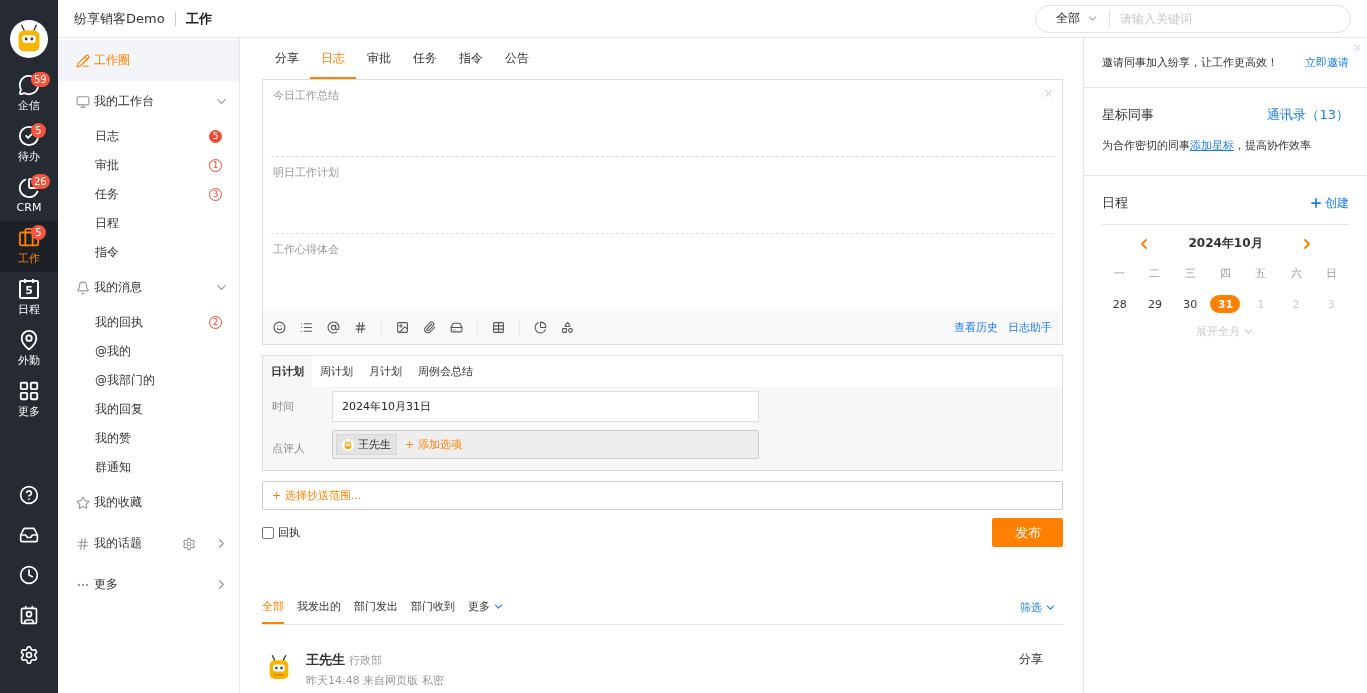 This screenshot has width=1367, height=693. I want to click on sidebar-item: 我的话题, so click(148, 543).